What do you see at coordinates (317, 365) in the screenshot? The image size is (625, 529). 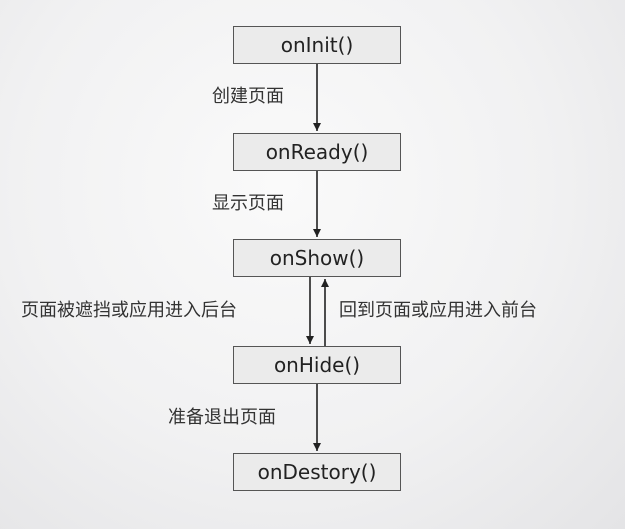 I see `node-on-hide: onHide()` at bounding box center [317, 365].